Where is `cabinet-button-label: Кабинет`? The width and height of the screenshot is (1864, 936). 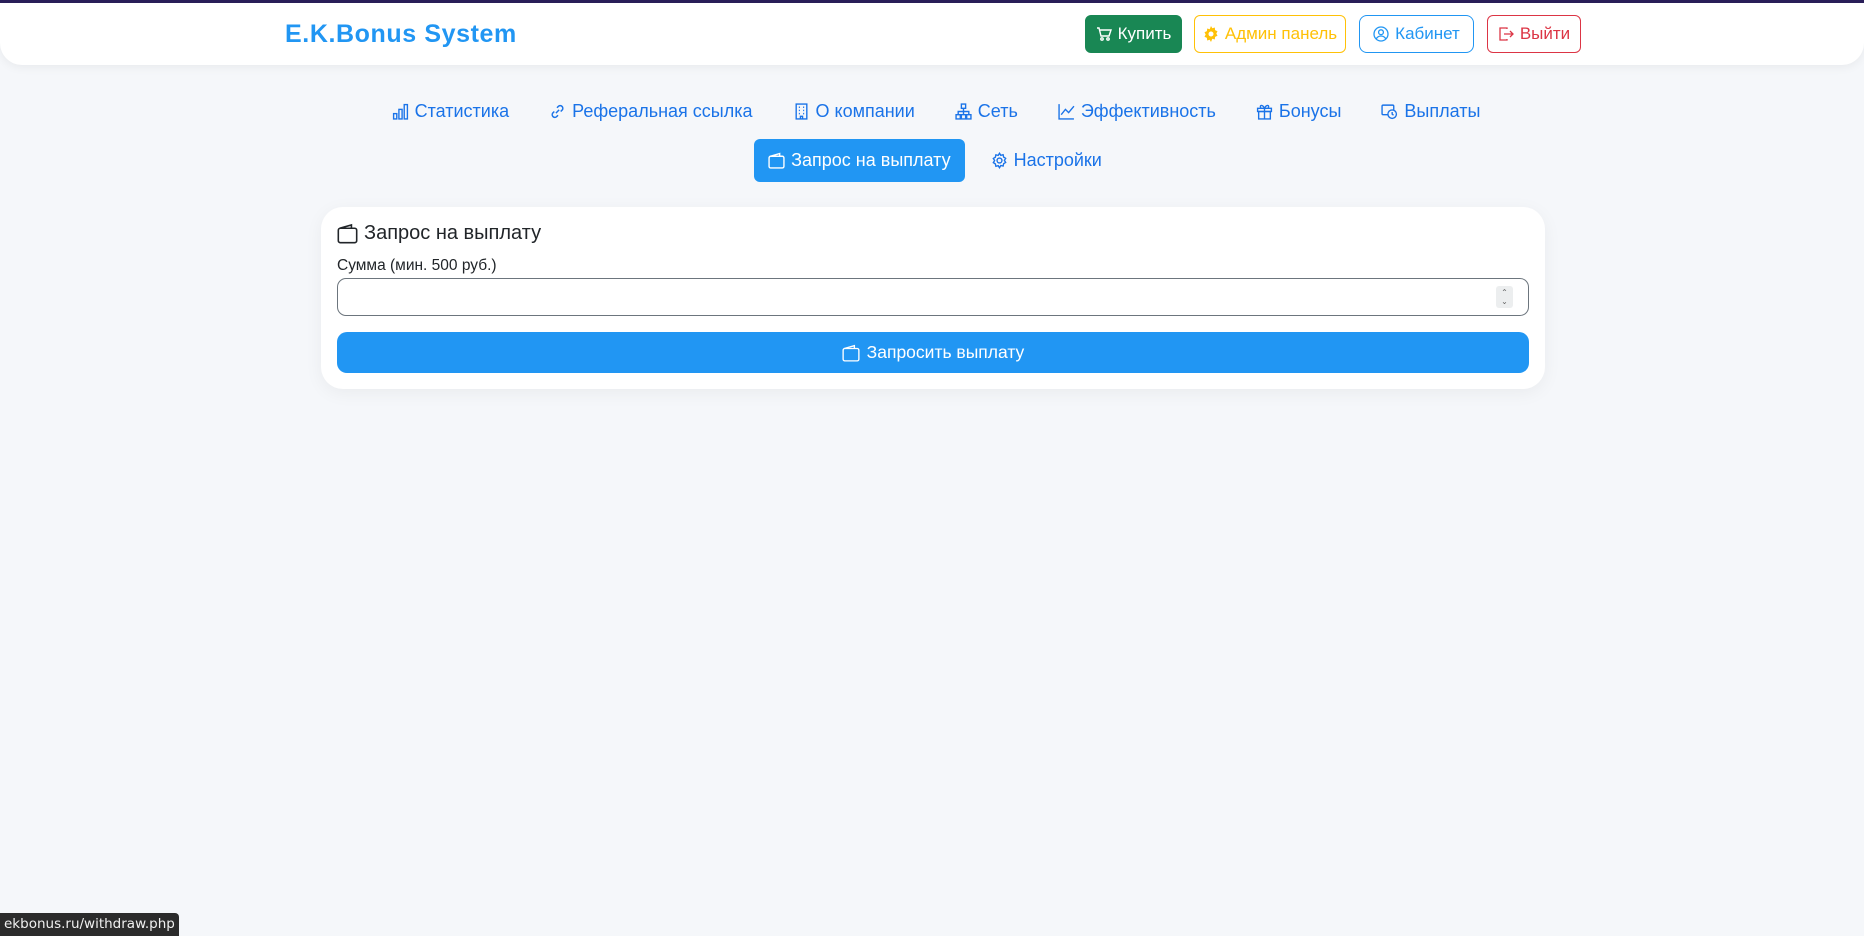
cabinet-button-label: Кабинет is located at coordinates (1427, 33).